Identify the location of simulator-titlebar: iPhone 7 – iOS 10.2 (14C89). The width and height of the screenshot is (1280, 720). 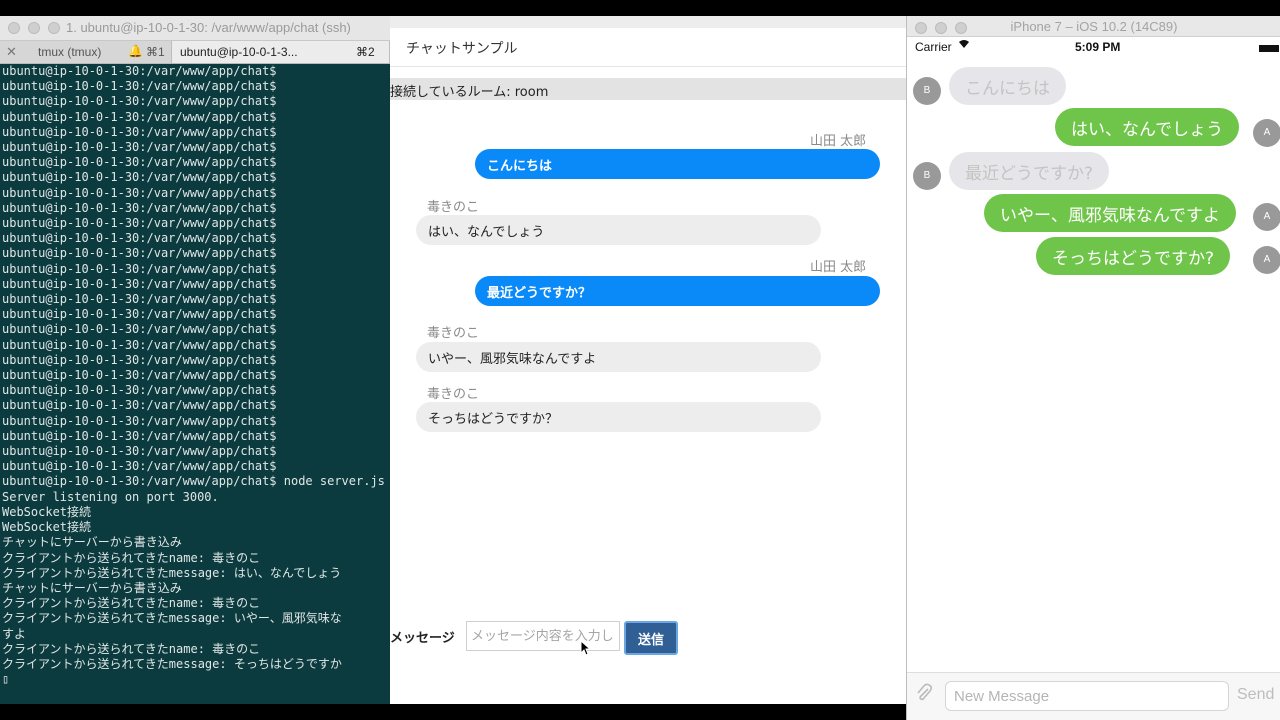
(1093, 26).